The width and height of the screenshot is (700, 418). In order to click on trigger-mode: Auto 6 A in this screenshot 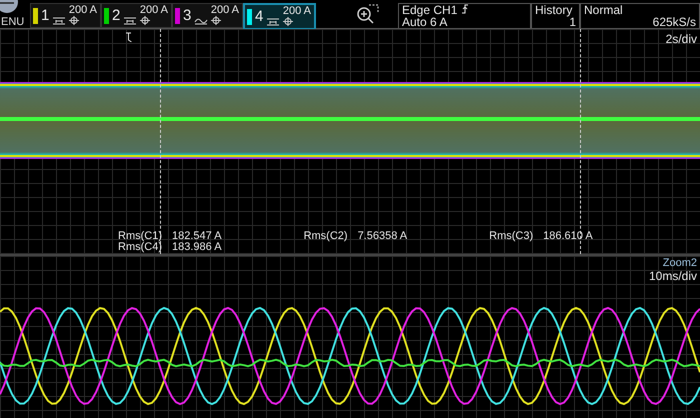, I will do `click(425, 22)`.